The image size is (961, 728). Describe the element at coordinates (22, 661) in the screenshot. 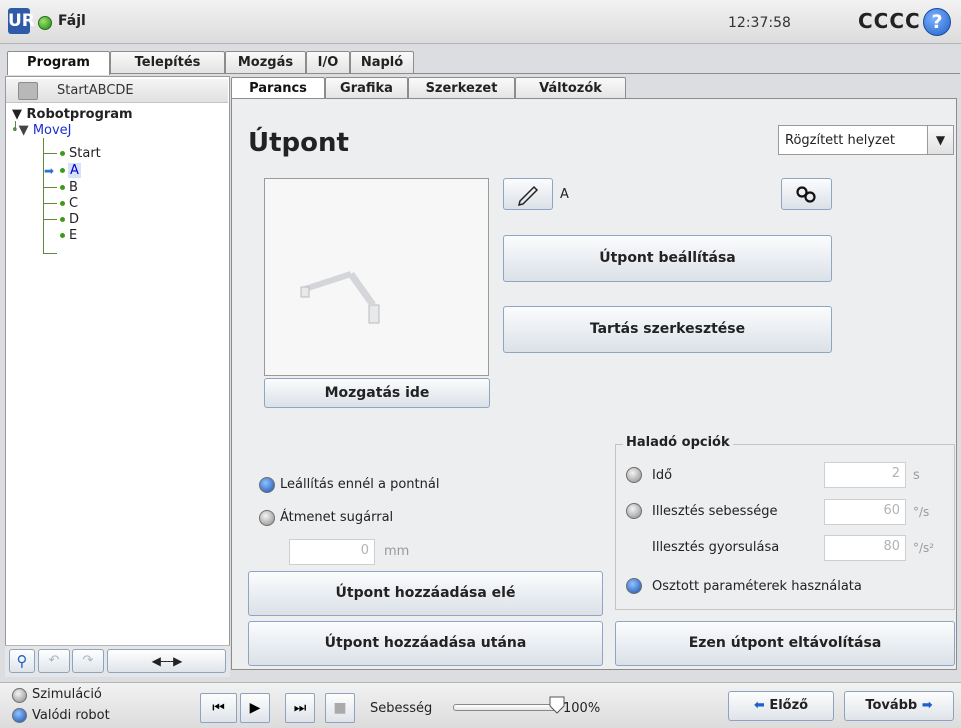

I see `search-icon: ⚲` at that location.